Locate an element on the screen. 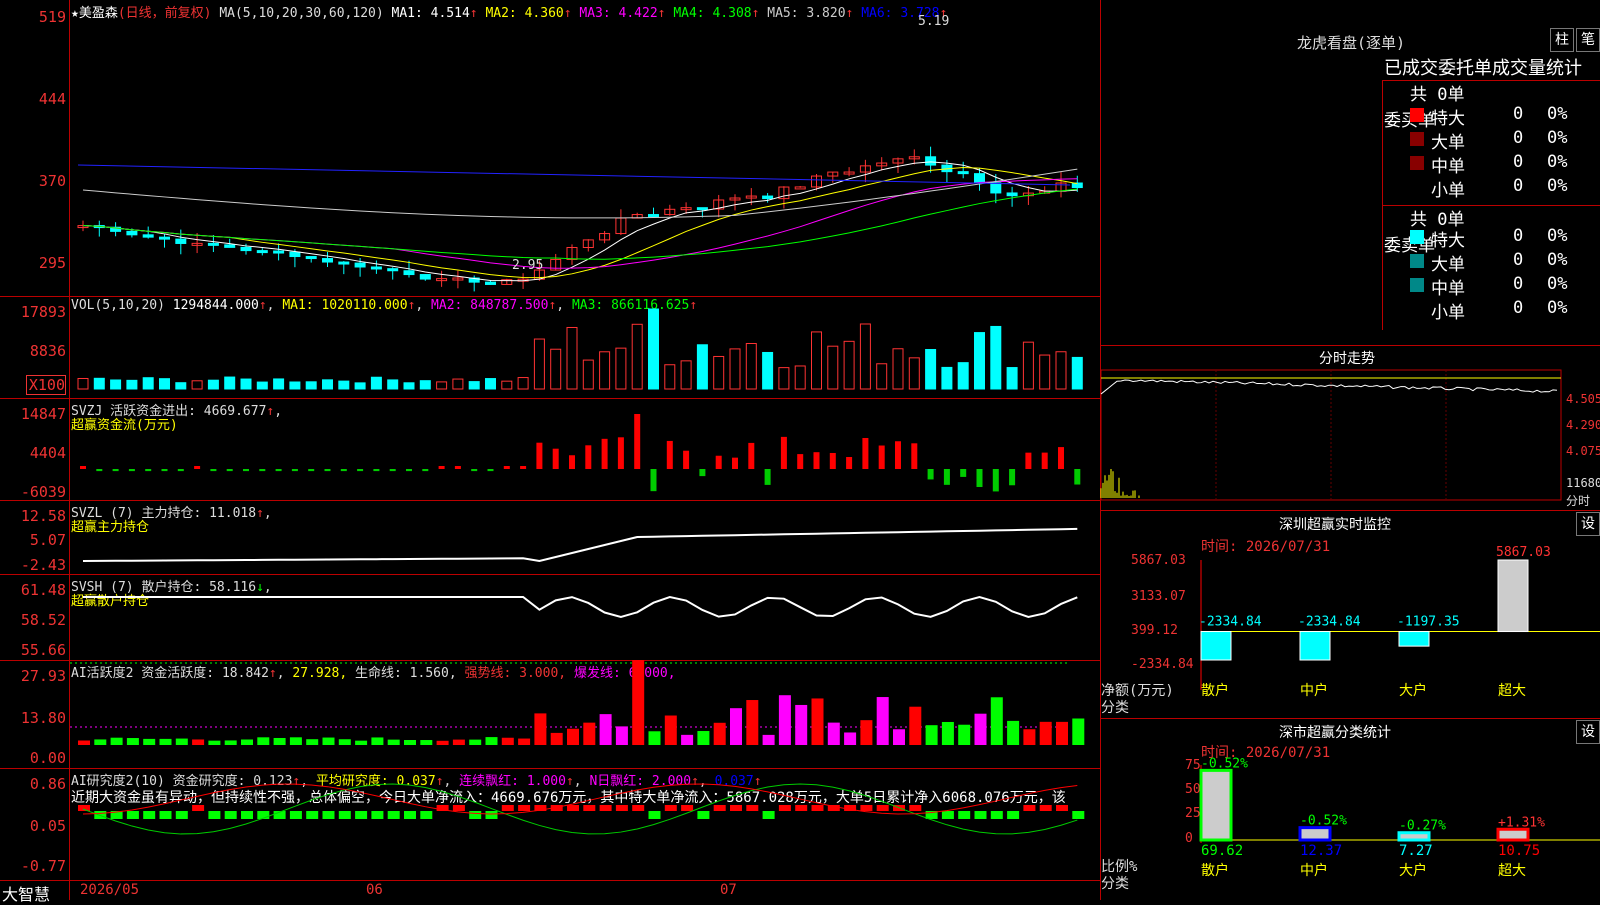 Image resolution: width=1600 pixels, height=905 pixels. ts-ytick: 11680 is located at coordinates (1583, 483).